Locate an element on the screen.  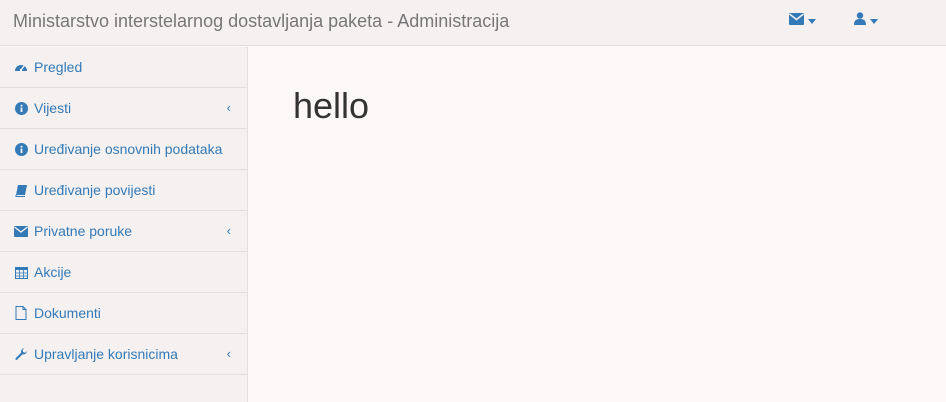
user-icon is located at coordinates (860, 21).